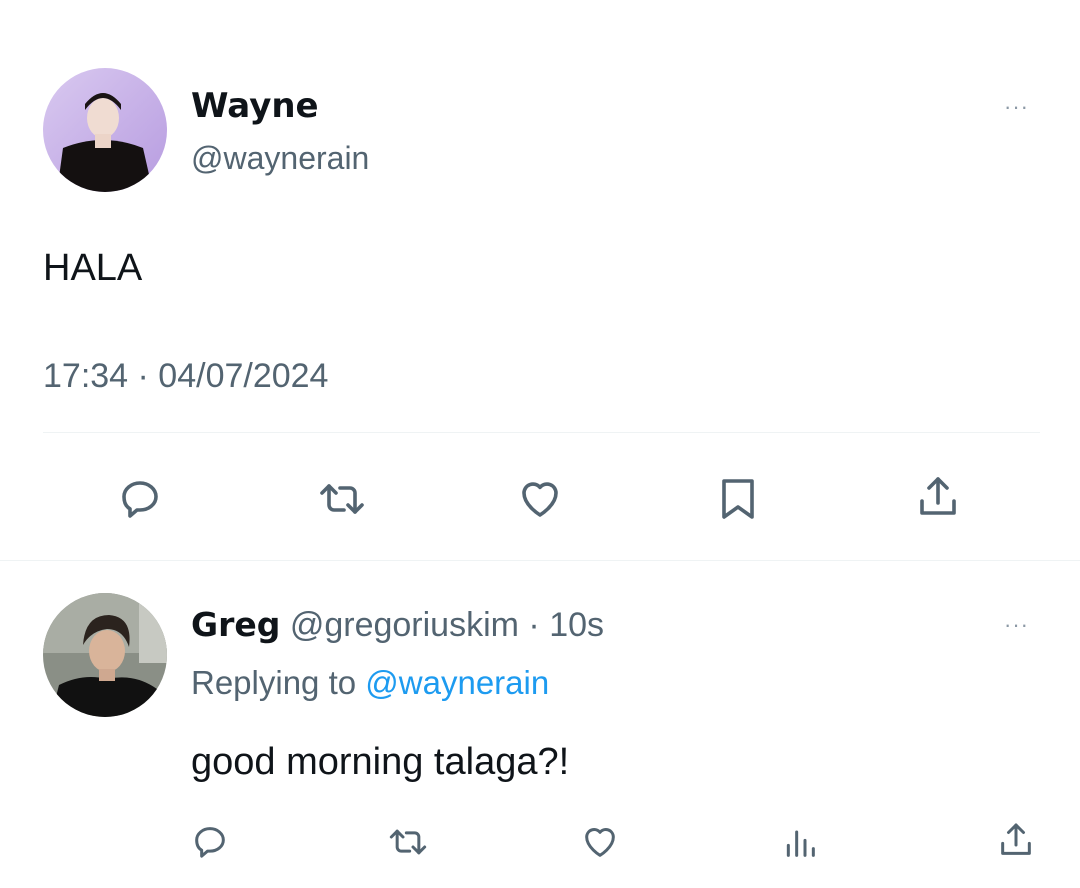  What do you see at coordinates (105, 655) in the screenshot?
I see `reply-author-avatar` at bounding box center [105, 655].